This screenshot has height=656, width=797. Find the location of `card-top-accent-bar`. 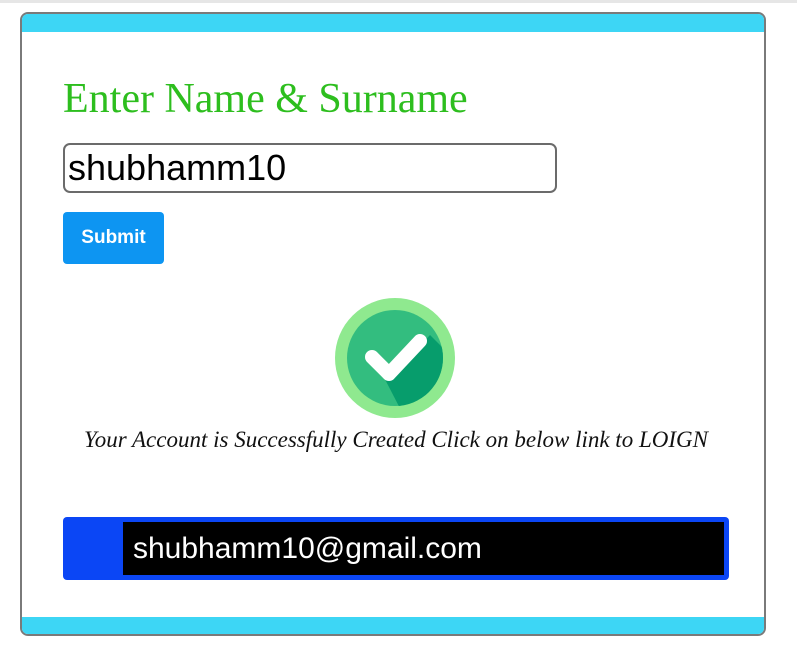

card-top-accent-bar is located at coordinates (393, 23).